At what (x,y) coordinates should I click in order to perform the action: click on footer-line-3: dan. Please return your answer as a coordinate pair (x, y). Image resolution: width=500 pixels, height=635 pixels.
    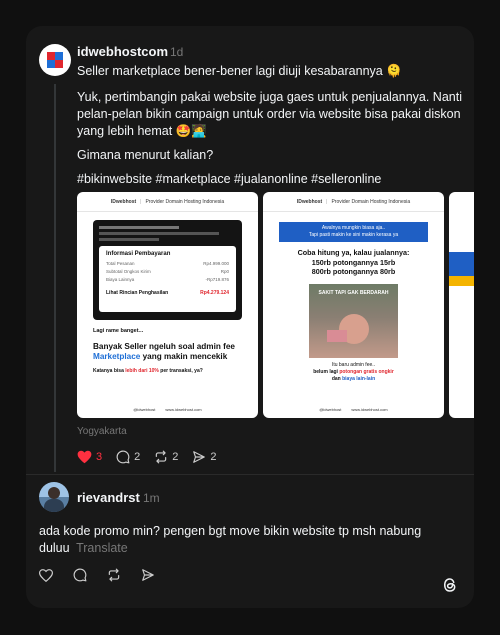
    Looking at the image, I should click on (337, 379).